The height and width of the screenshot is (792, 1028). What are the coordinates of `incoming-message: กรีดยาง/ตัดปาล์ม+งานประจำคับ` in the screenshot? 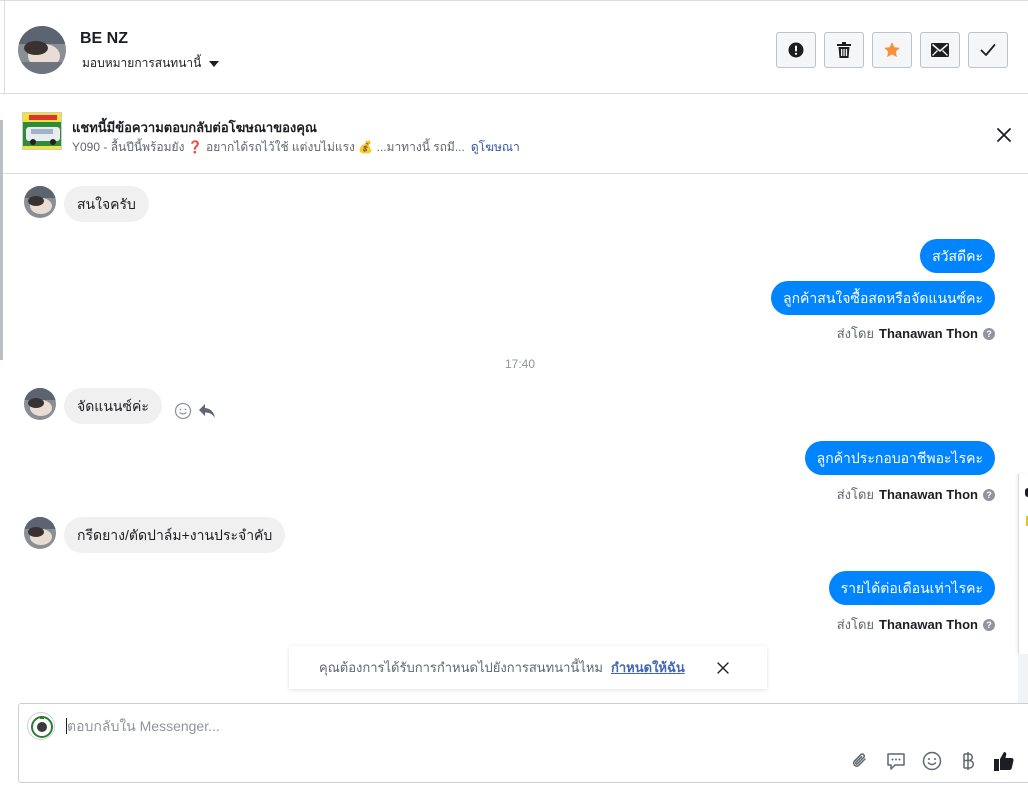 It's located at (175, 535).